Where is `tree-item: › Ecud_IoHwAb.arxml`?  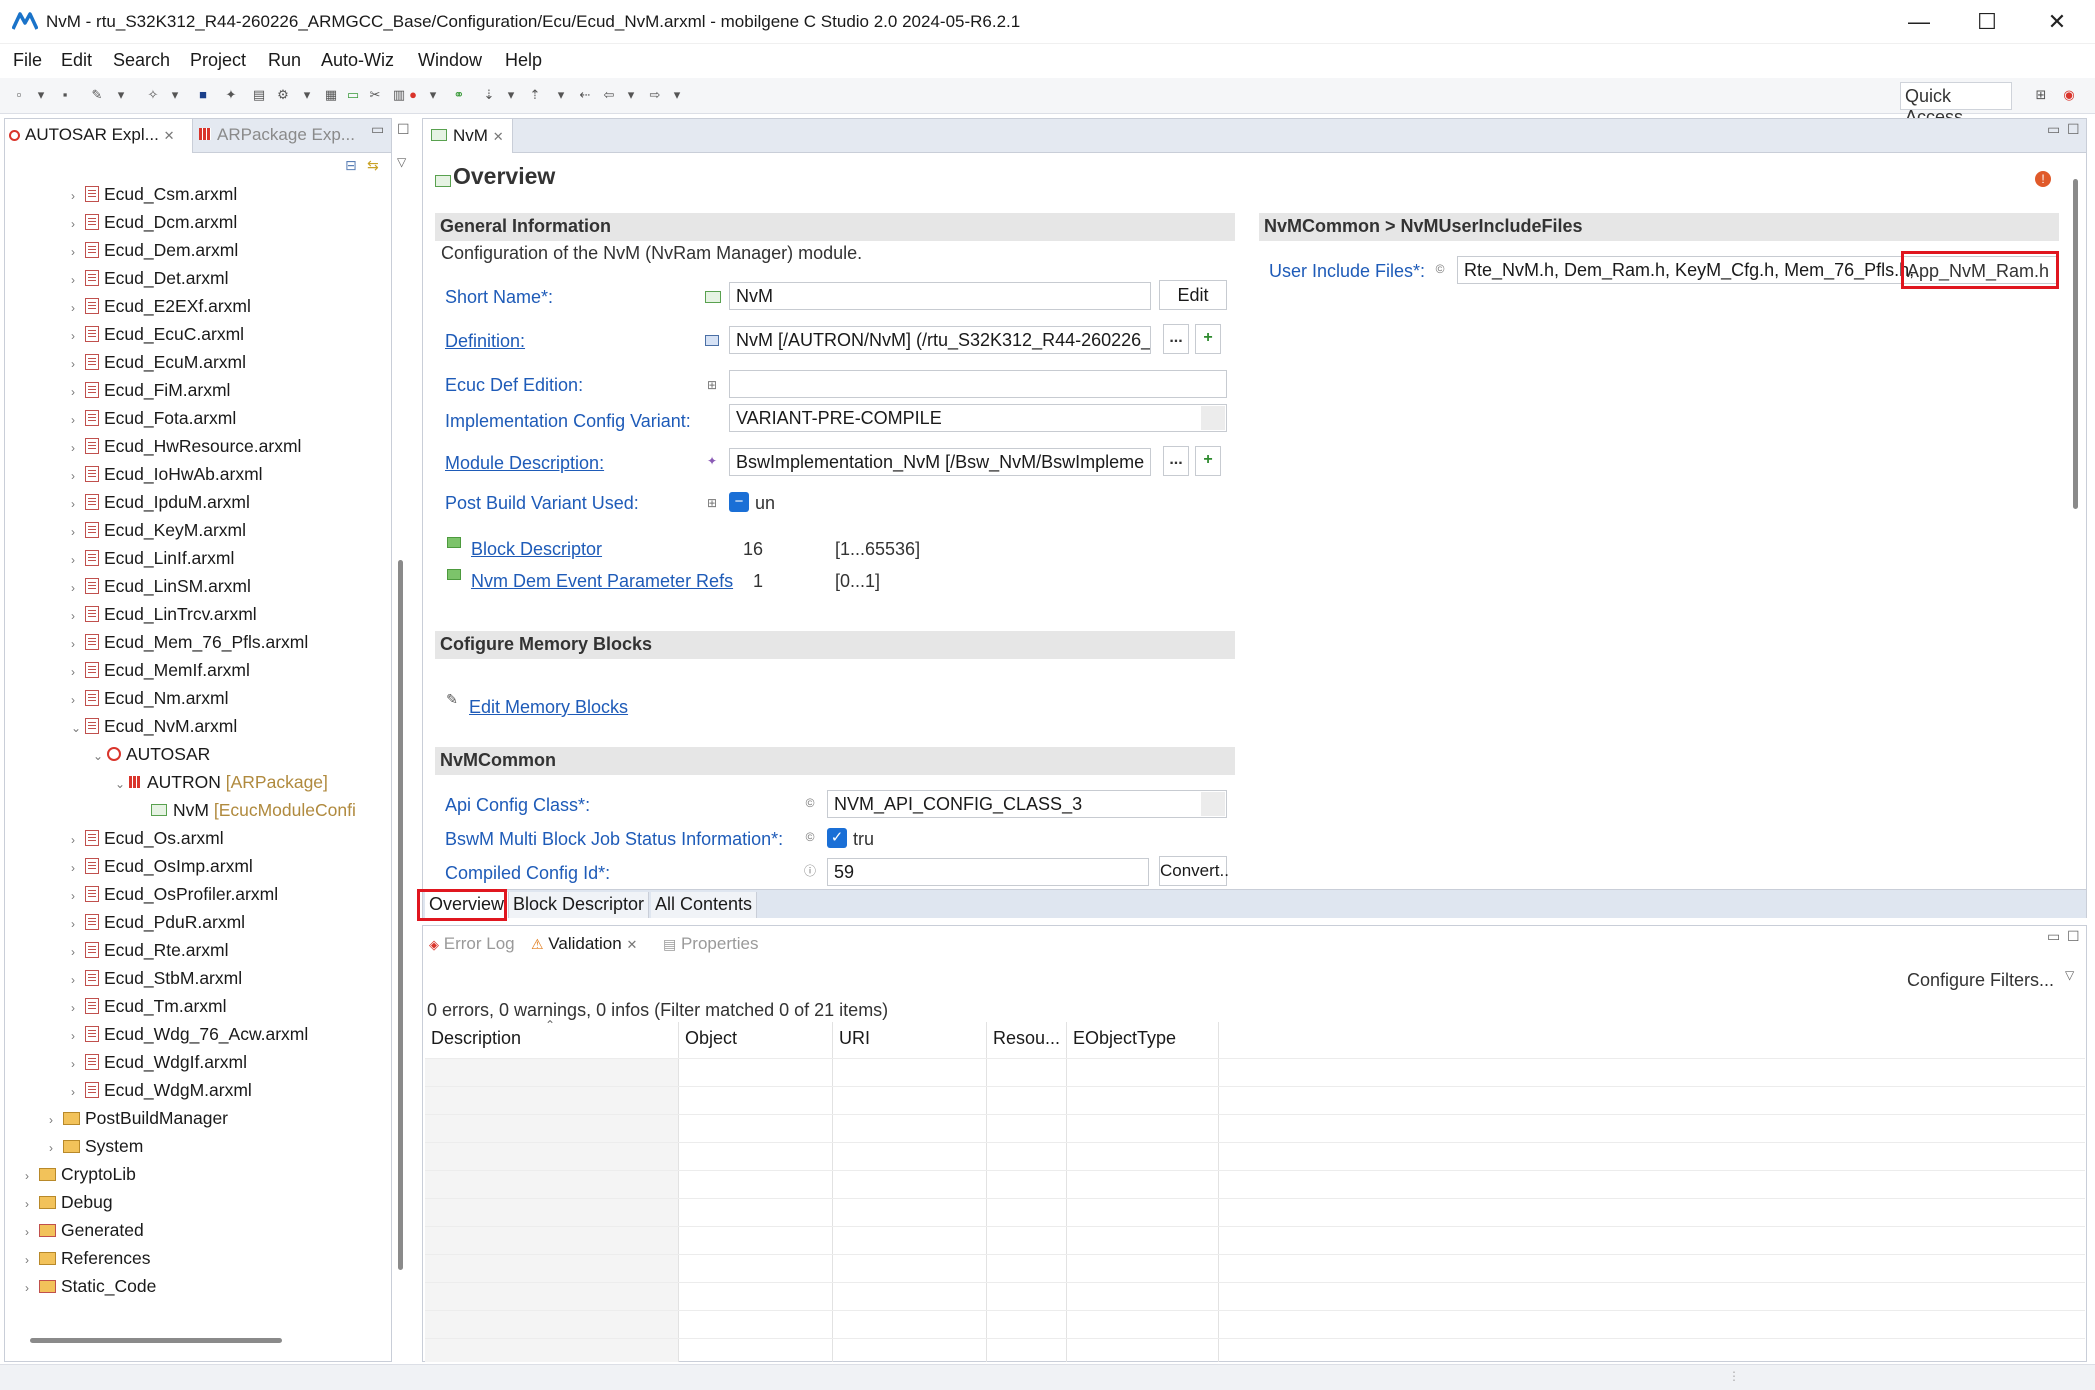 tree-item: › Ecud_IoHwAb.arxml is located at coordinates (167, 474).